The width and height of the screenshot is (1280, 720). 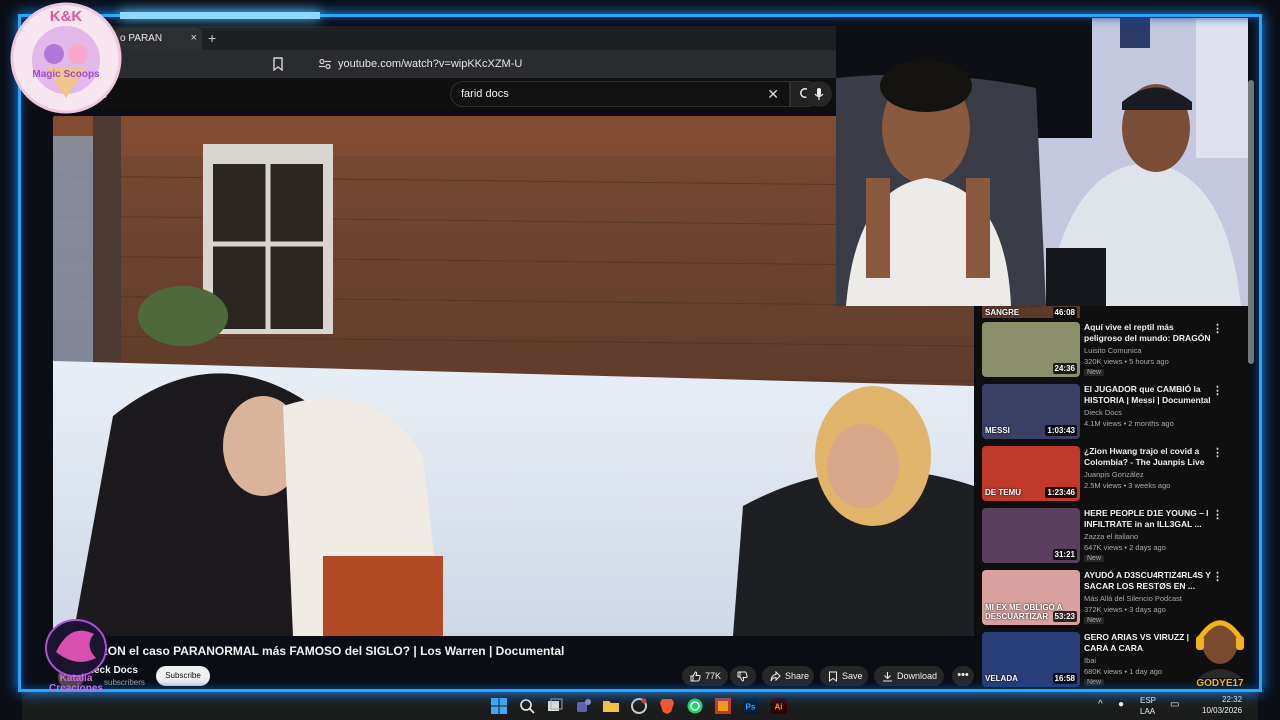 I want to click on video-duration: 46:08, so click(x=1064, y=312).